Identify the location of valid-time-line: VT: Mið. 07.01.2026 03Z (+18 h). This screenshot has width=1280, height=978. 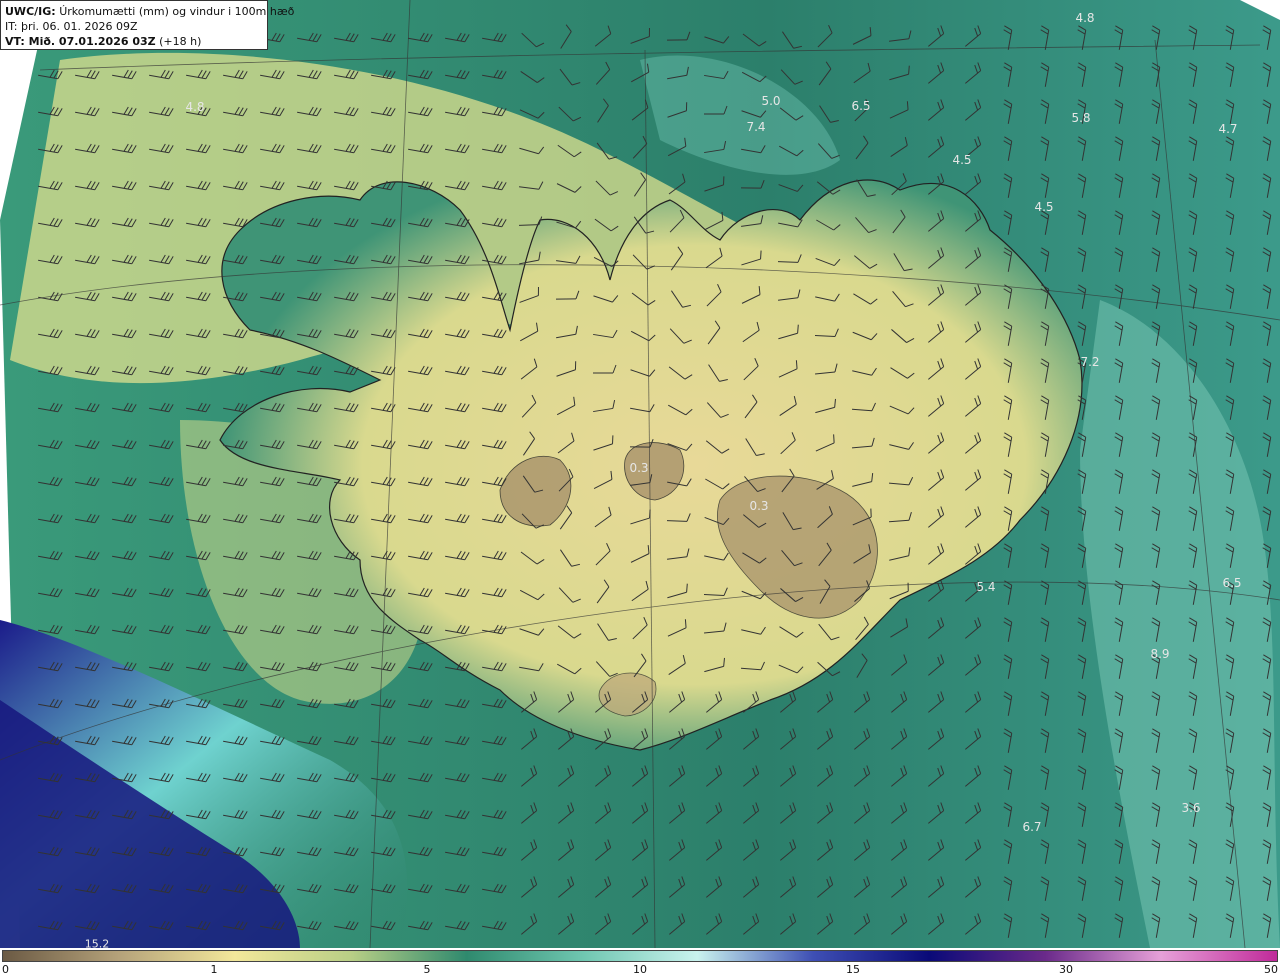
(134, 41).